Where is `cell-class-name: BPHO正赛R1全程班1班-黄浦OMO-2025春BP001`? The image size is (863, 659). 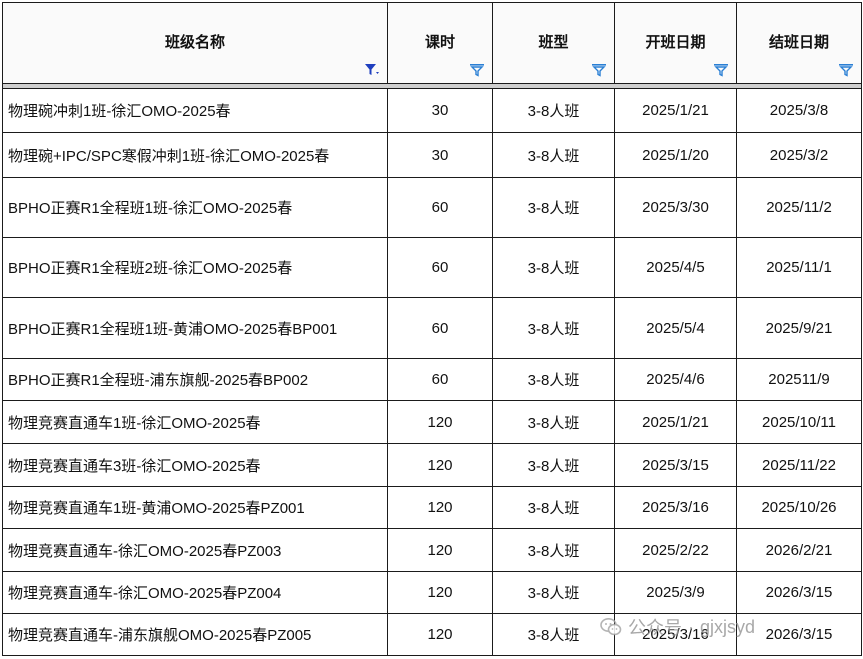
cell-class-name: BPHO正赛R1全程班1班-黄浦OMO-2025春BP001 is located at coordinates (195, 328).